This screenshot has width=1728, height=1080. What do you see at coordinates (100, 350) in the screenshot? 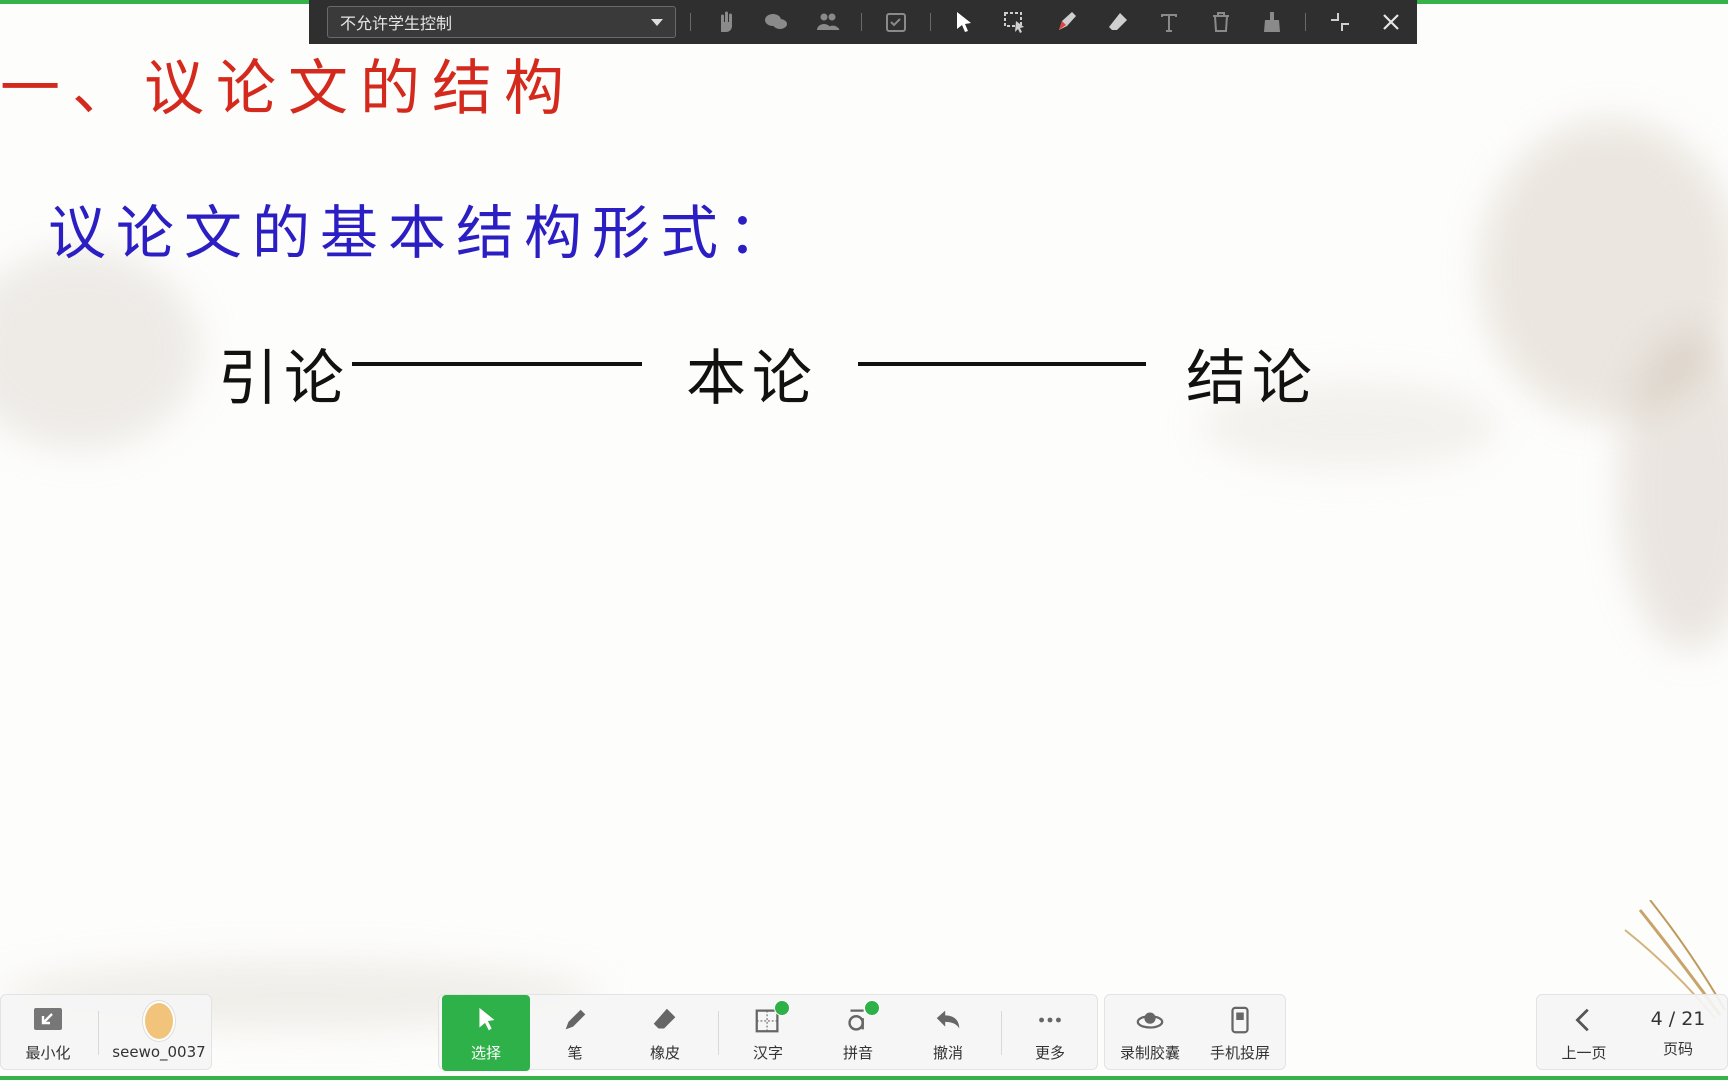
I see `ink-wash-decoration` at bounding box center [100, 350].